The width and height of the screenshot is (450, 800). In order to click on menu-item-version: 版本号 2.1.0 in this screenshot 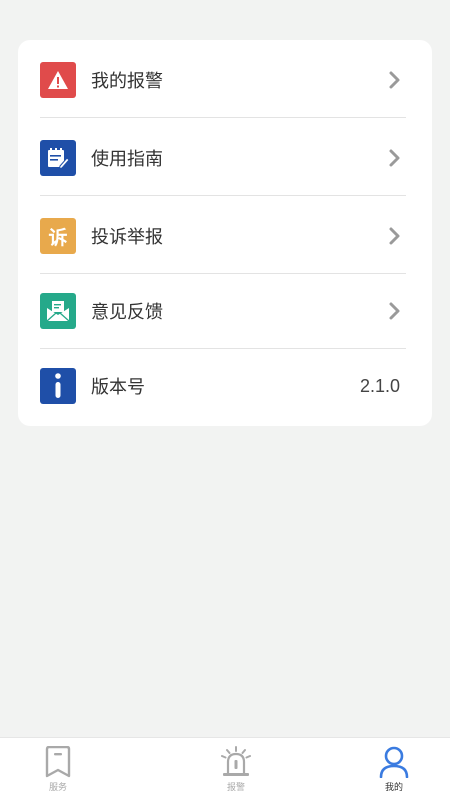, I will do `click(223, 386)`.